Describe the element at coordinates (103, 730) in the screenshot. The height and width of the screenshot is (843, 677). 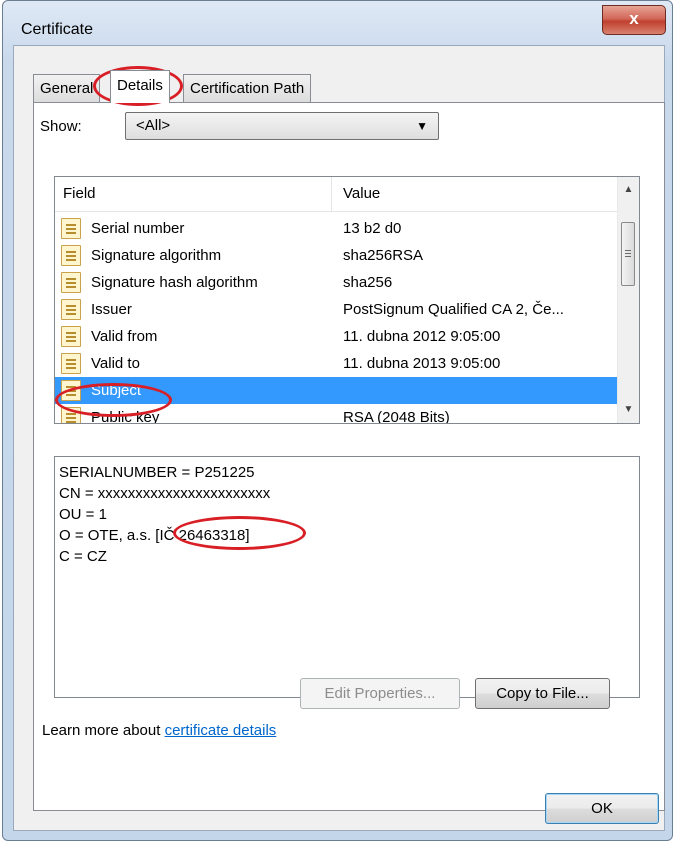
I see `learn-more-prefix: Learn more about` at that location.